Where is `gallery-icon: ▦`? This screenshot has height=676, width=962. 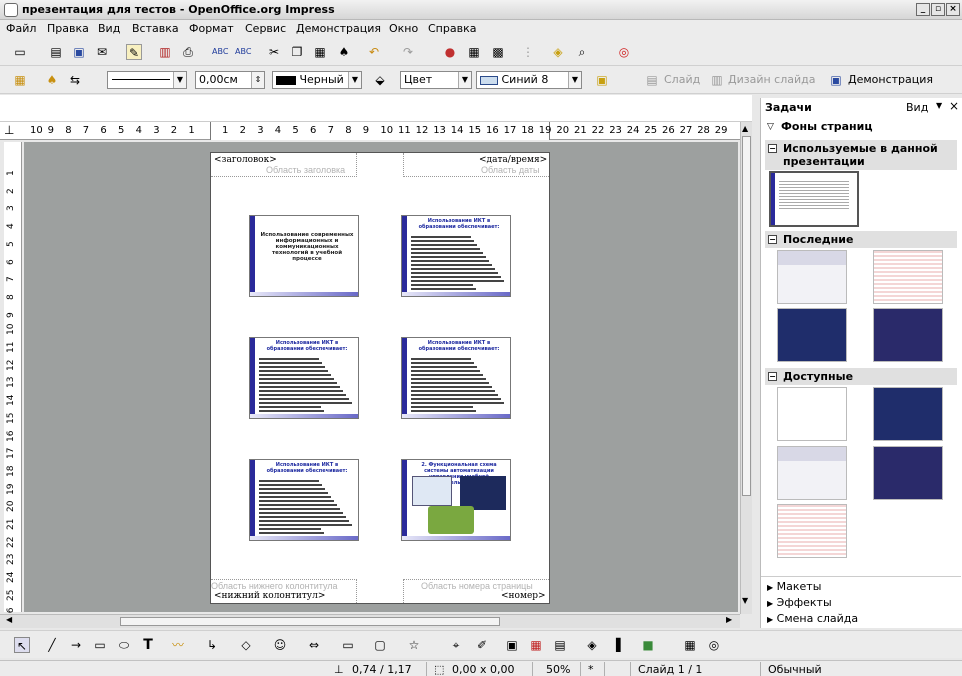 gallery-icon: ▦ is located at coordinates (536, 645).